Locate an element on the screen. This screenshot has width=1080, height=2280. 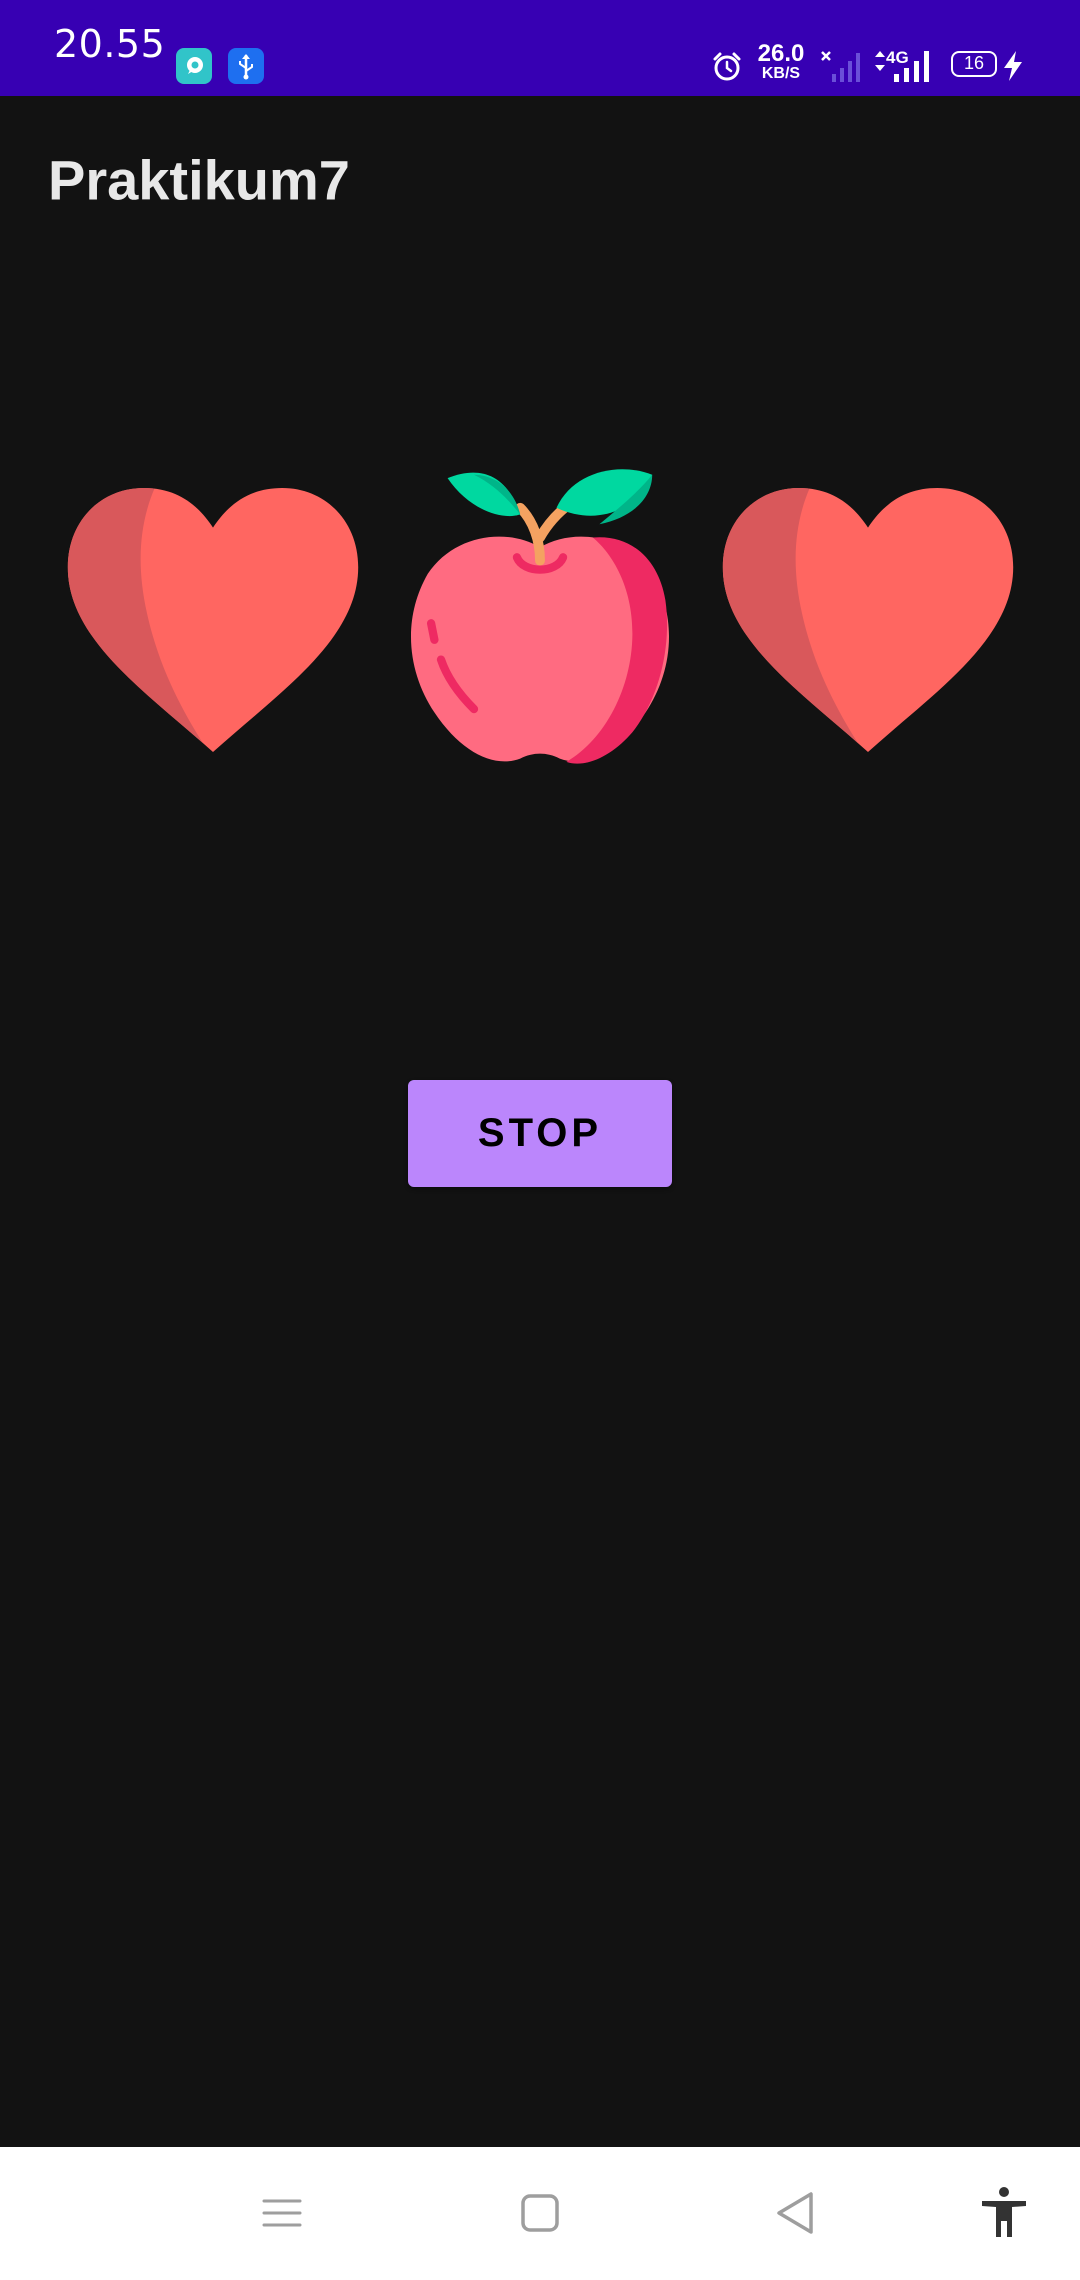
slot-right is located at coordinates (868, 620).